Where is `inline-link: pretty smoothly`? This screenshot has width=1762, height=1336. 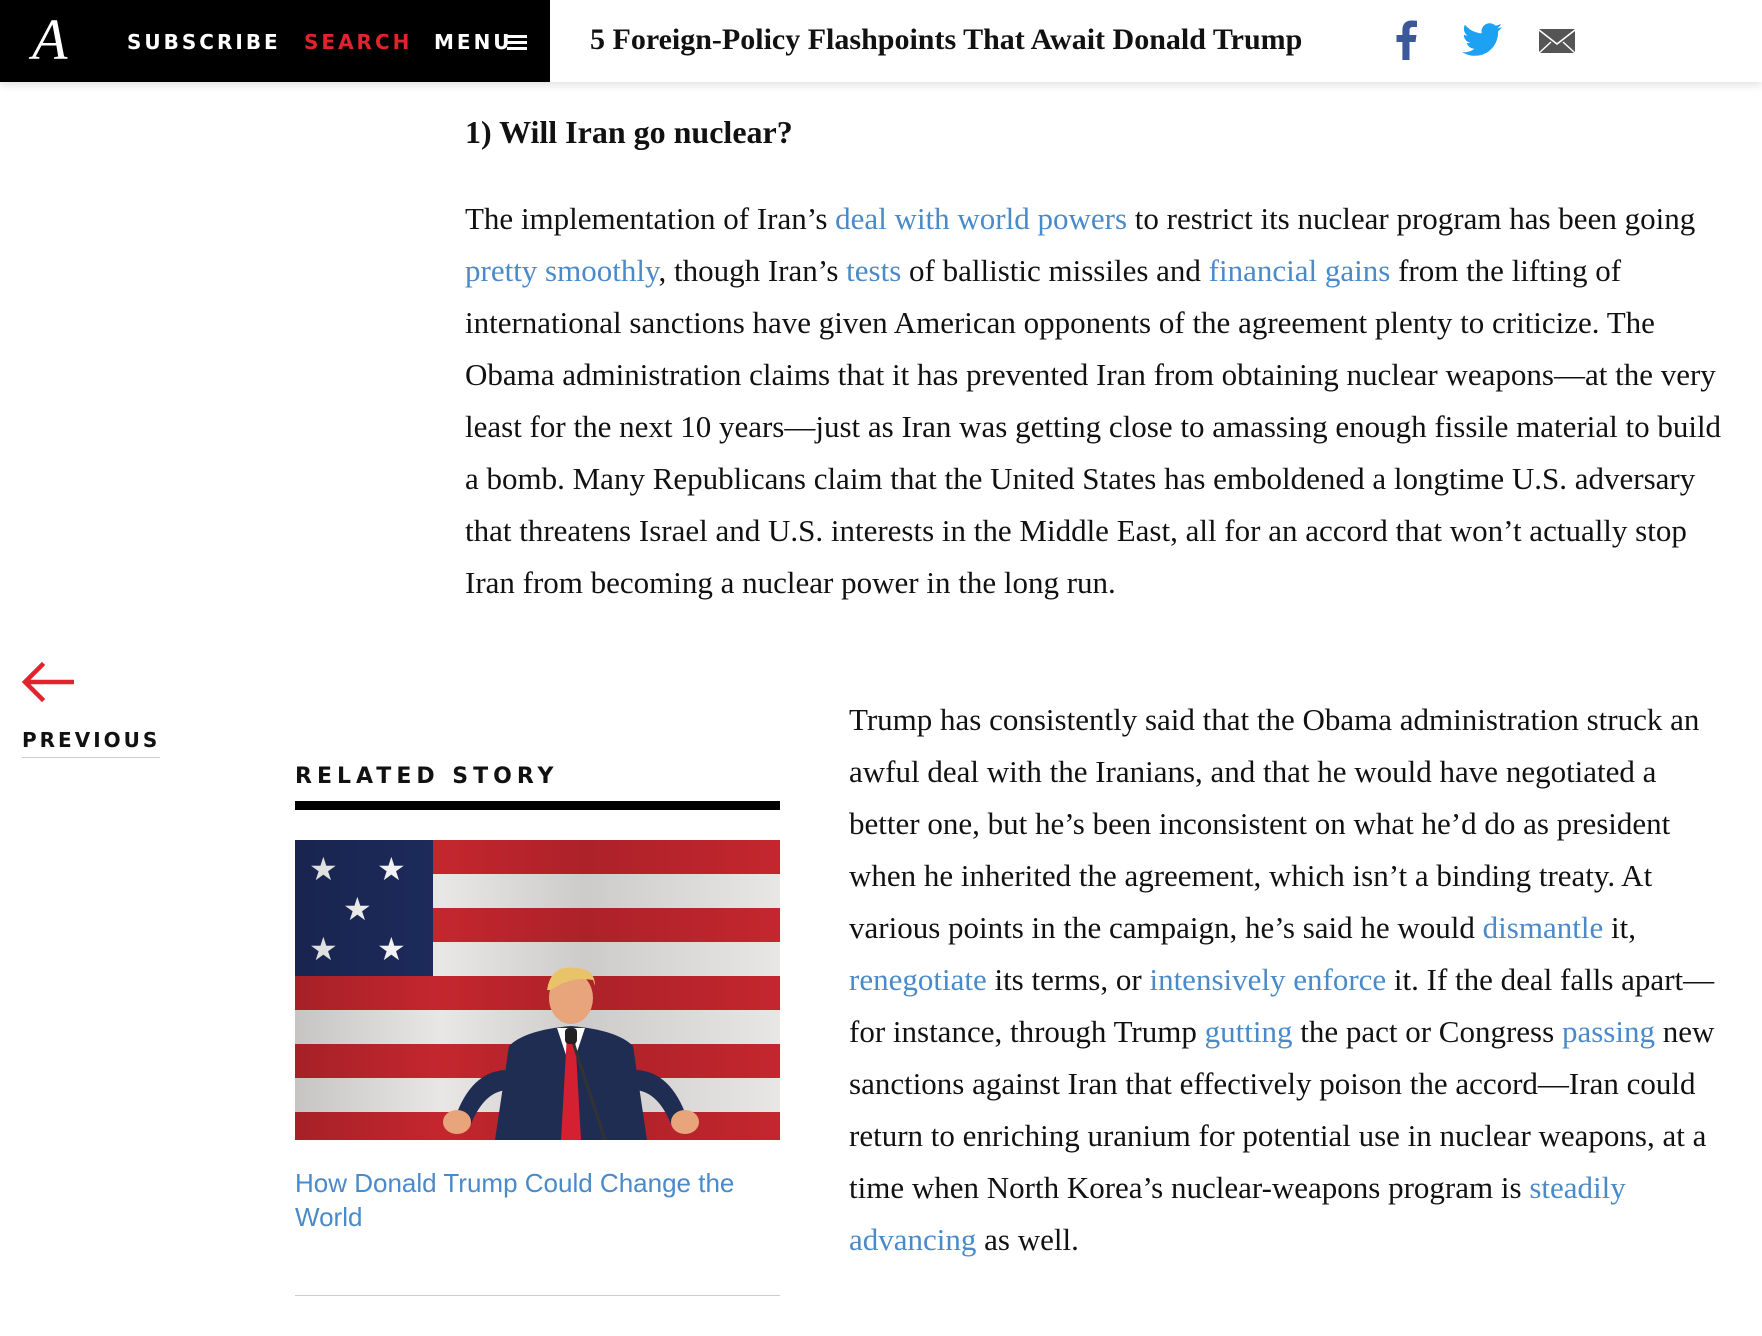
inline-link: pretty smoothly is located at coordinates (561, 270).